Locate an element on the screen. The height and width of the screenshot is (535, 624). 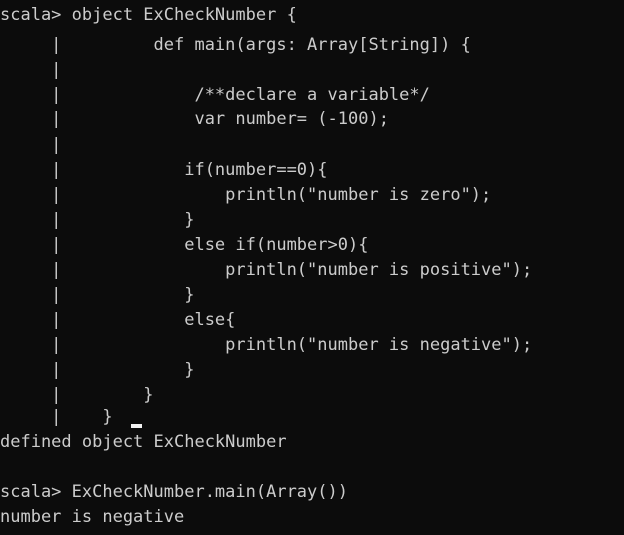
terminal-line: | var number= (-100); is located at coordinates (194, 119).